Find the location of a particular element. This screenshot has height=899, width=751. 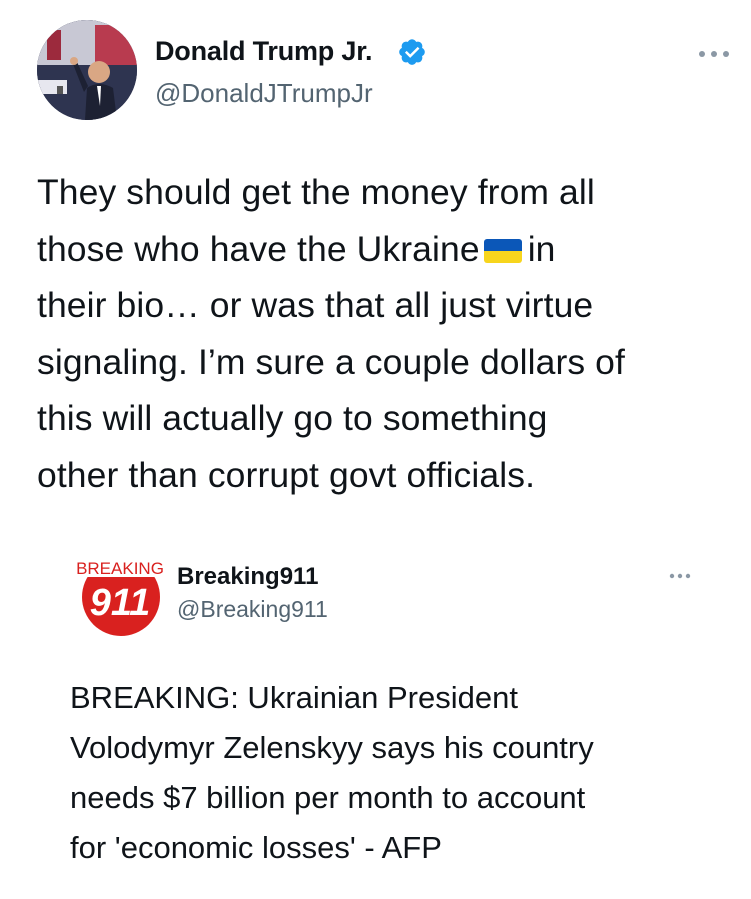

author-handle: @DonaldJTrumpJr is located at coordinates (264, 93).